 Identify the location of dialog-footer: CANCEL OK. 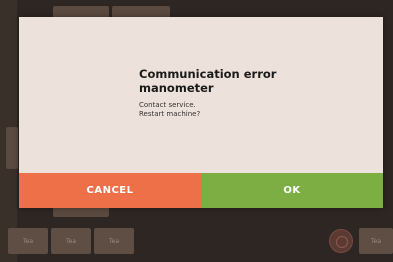
(201, 190).